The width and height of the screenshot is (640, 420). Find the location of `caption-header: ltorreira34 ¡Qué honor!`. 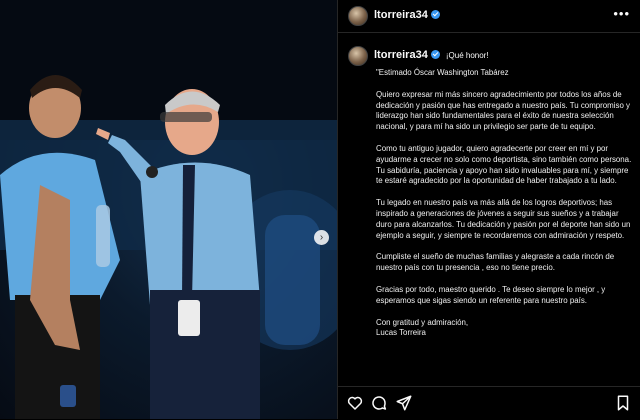

caption-header: ltorreira34 ¡Qué honor! is located at coordinates (504, 55).